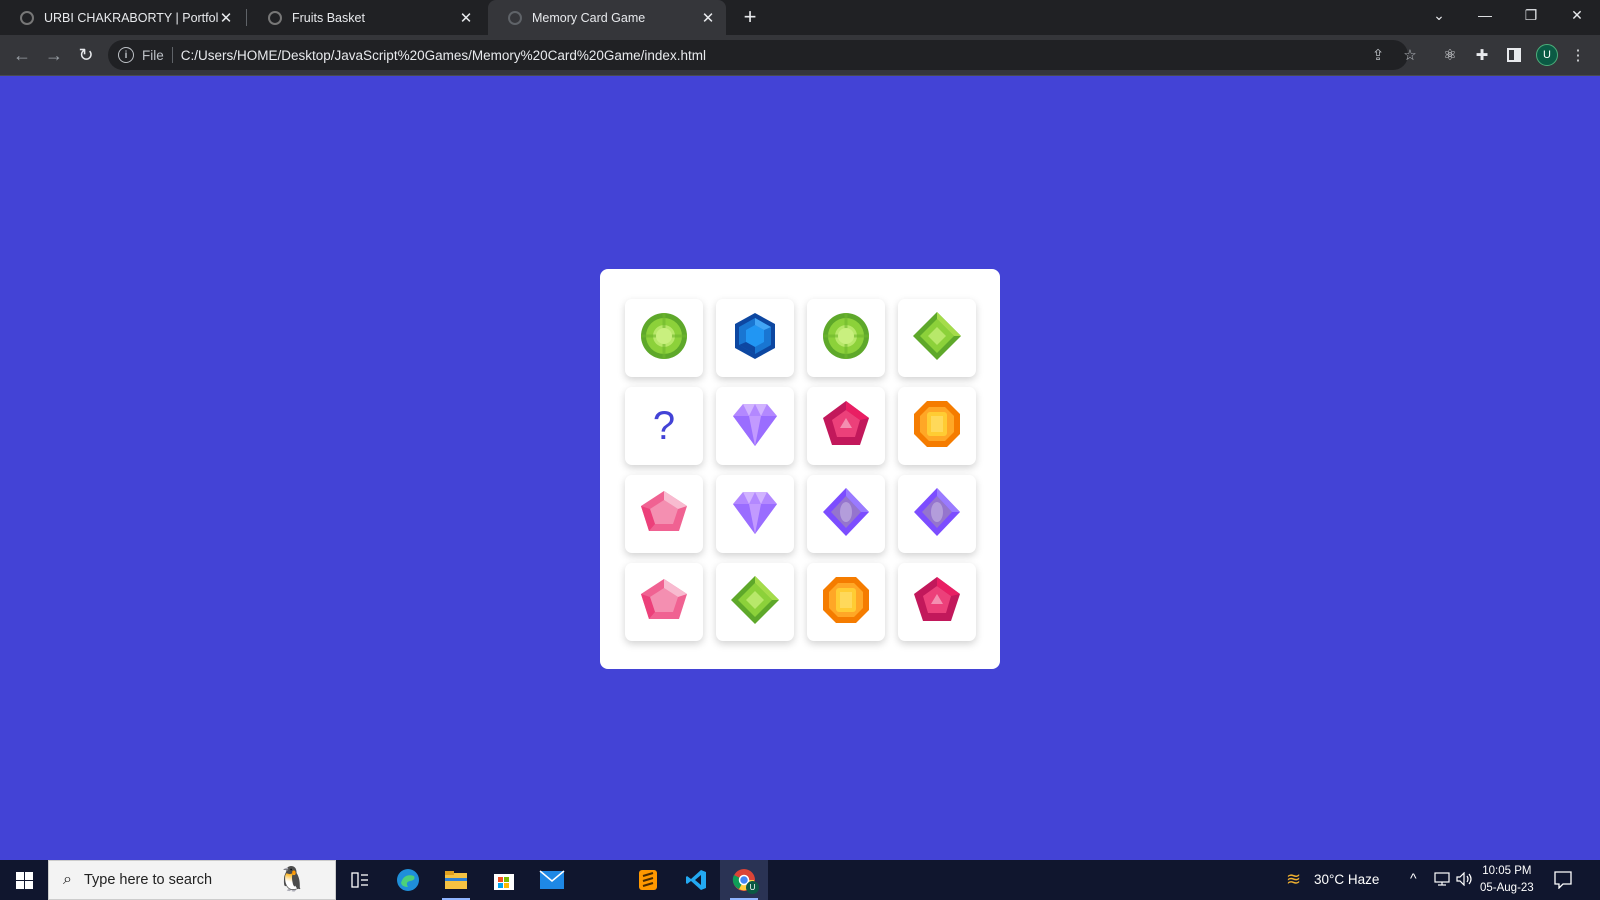 The width and height of the screenshot is (1600, 900). What do you see at coordinates (1294, 879) in the screenshot?
I see `haze-weather-icon: ≋` at bounding box center [1294, 879].